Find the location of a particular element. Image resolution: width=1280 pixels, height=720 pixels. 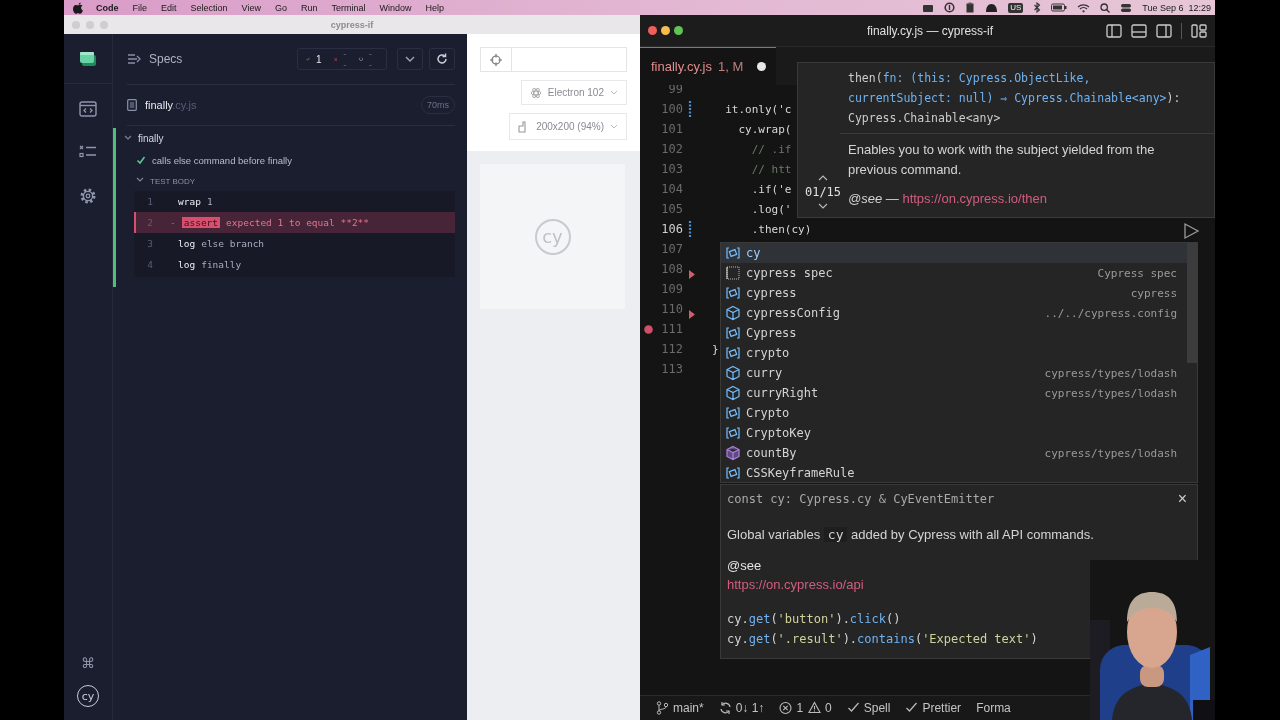

status-item: Prettier is located at coordinates (933, 708).